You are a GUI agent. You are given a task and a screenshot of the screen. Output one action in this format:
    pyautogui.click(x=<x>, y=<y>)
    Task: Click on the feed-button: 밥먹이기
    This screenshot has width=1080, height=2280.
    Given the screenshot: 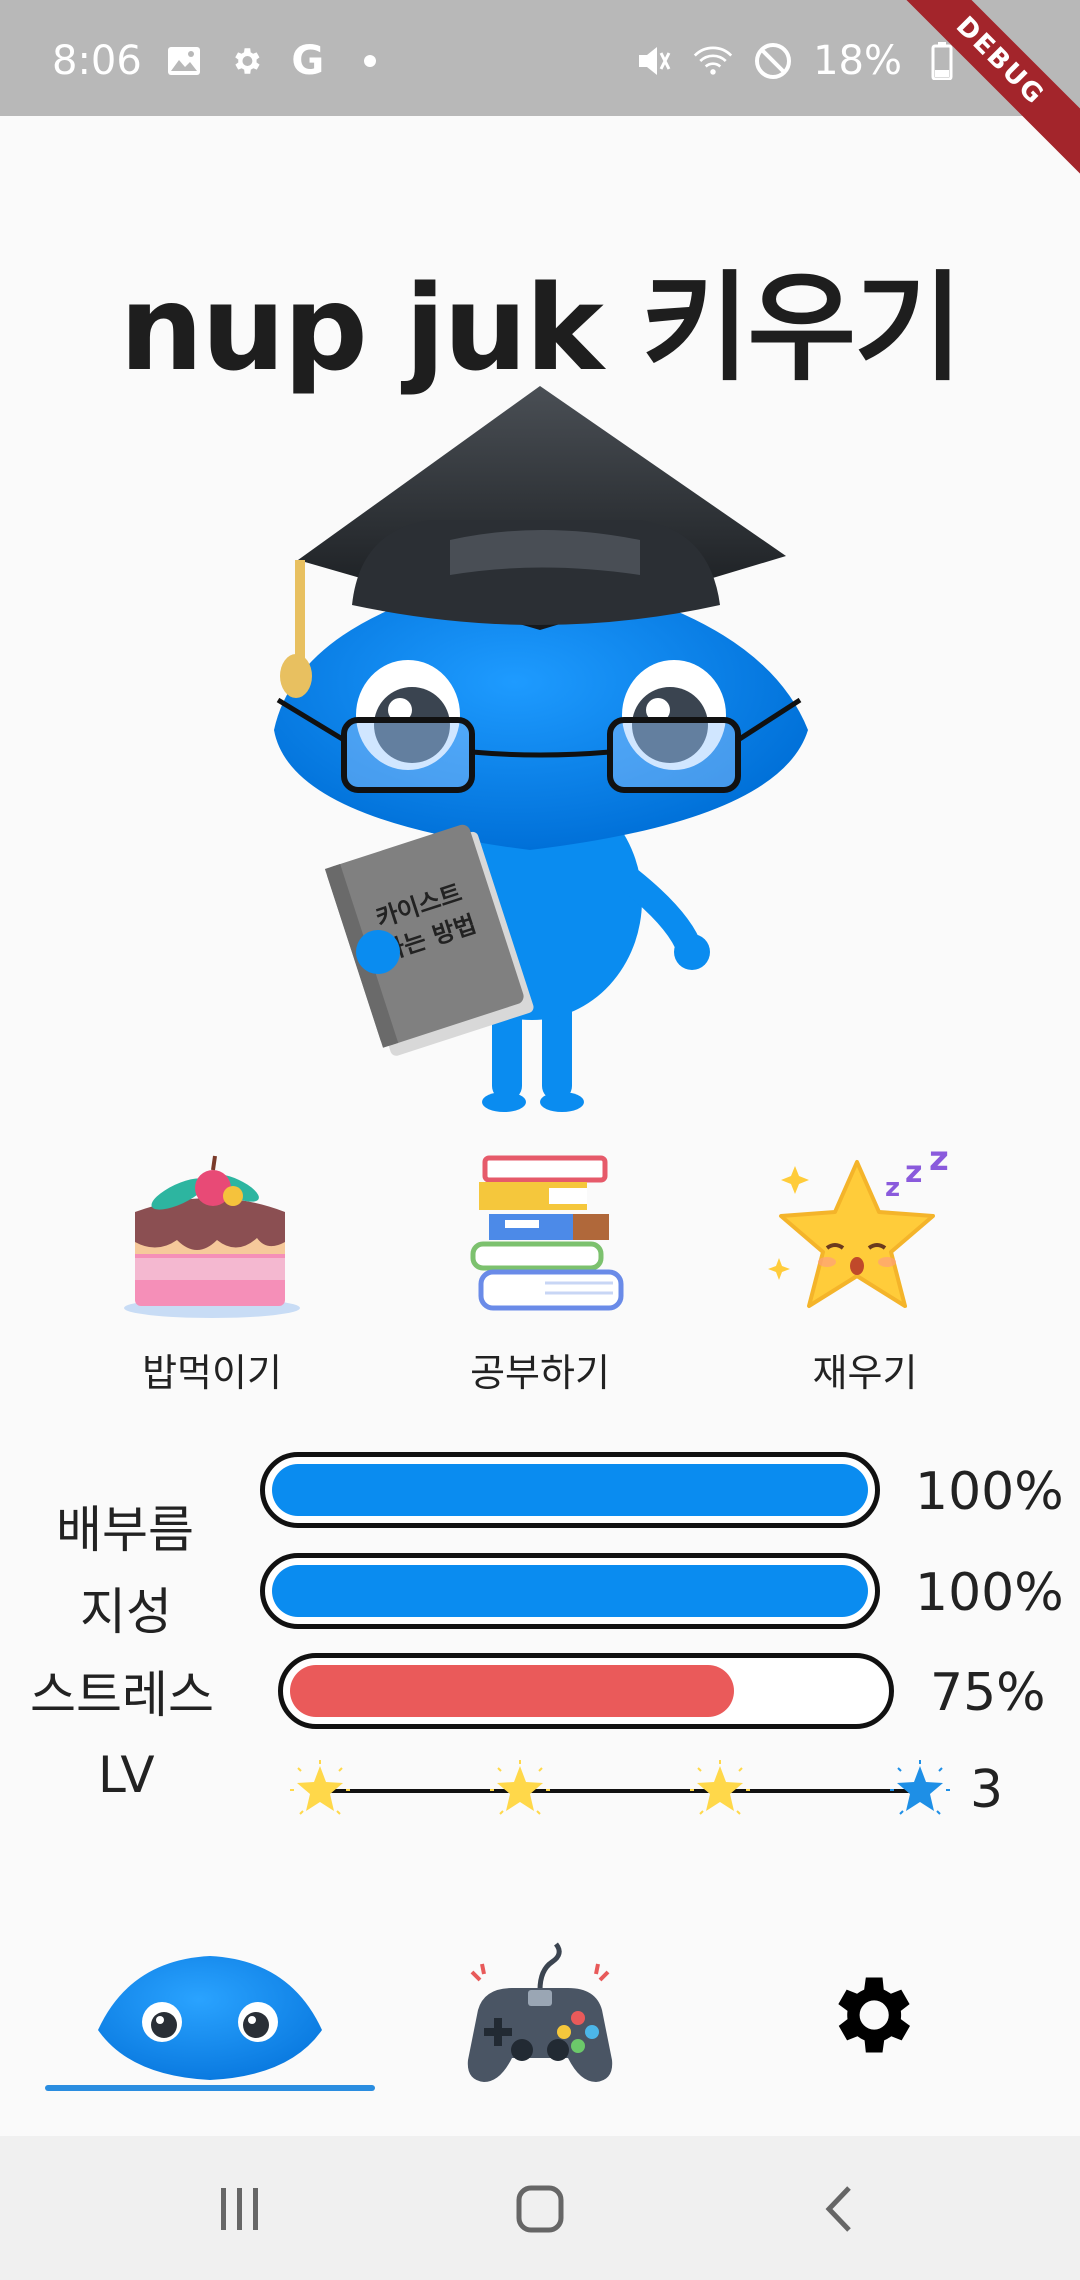 What is the action you would take?
    pyautogui.click(x=212, y=1278)
    